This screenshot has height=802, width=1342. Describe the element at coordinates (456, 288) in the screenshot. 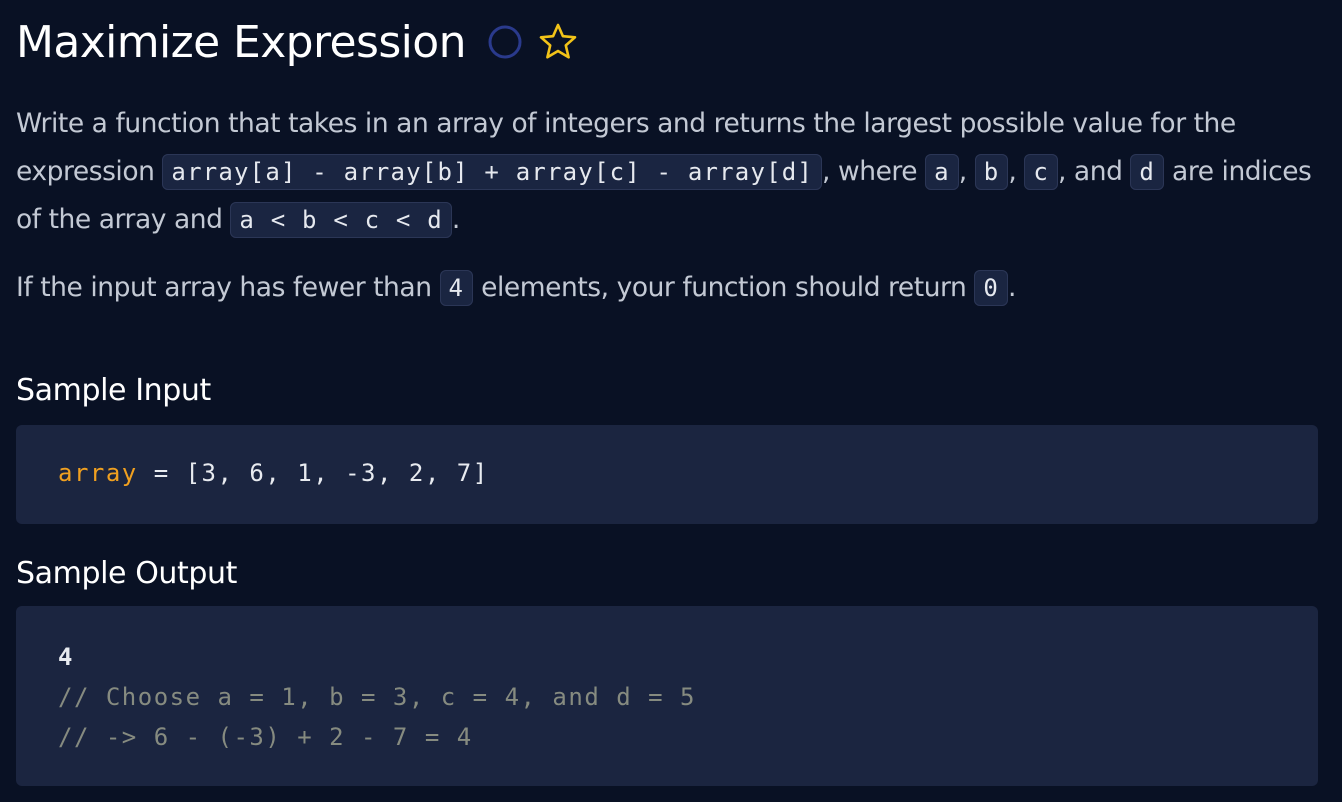

I see `min-length-code: 4` at that location.